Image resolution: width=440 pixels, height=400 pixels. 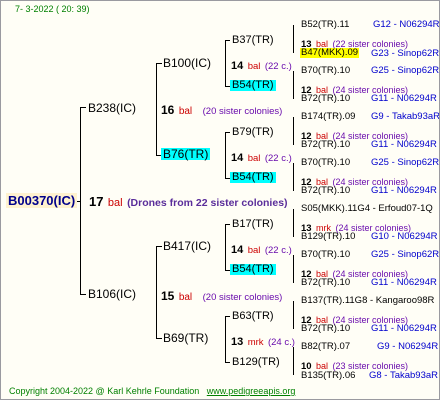 I want to click on g4-origin: G23 - Sinop62R, so click(x=405, y=53).